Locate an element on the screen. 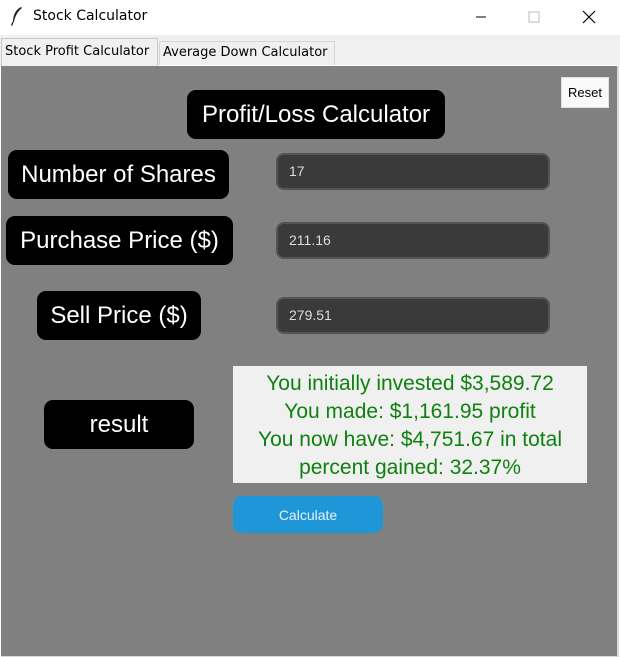  sell-price-input: 279.51 is located at coordinates (413, 315).